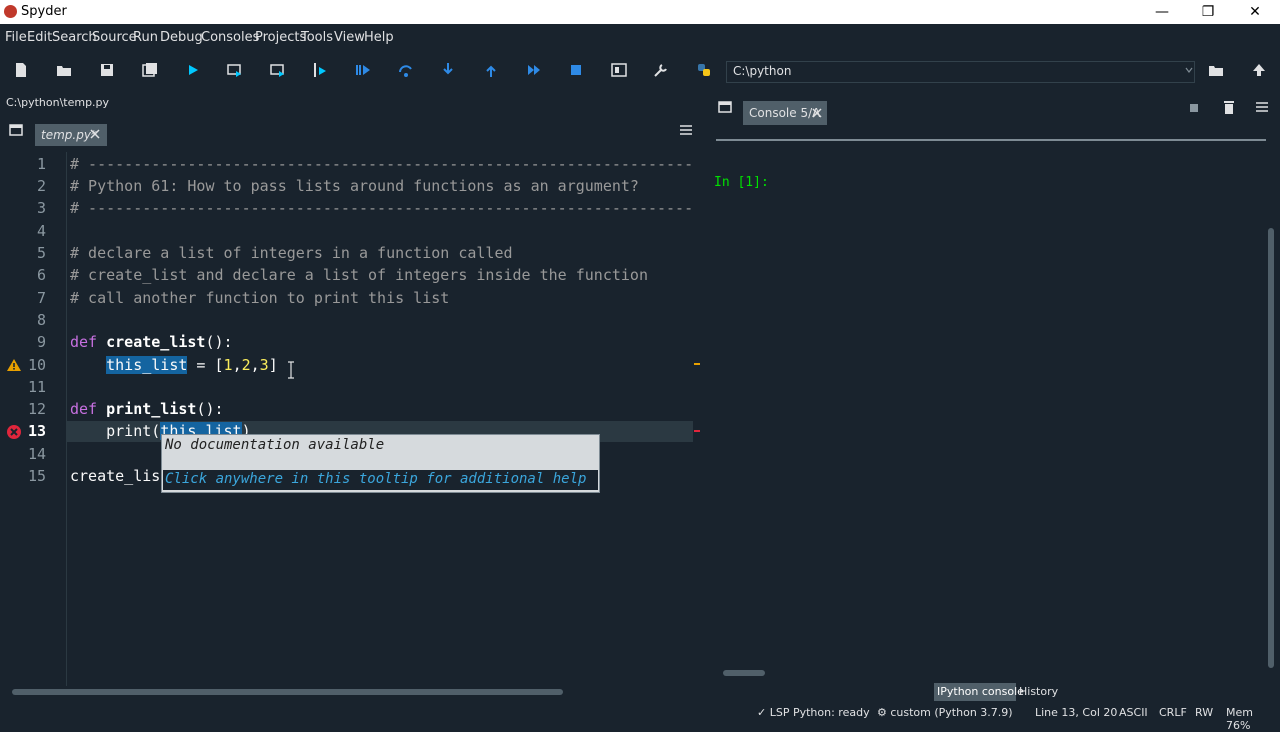  I want to click on line-number-current: 13, so click(36, 431).